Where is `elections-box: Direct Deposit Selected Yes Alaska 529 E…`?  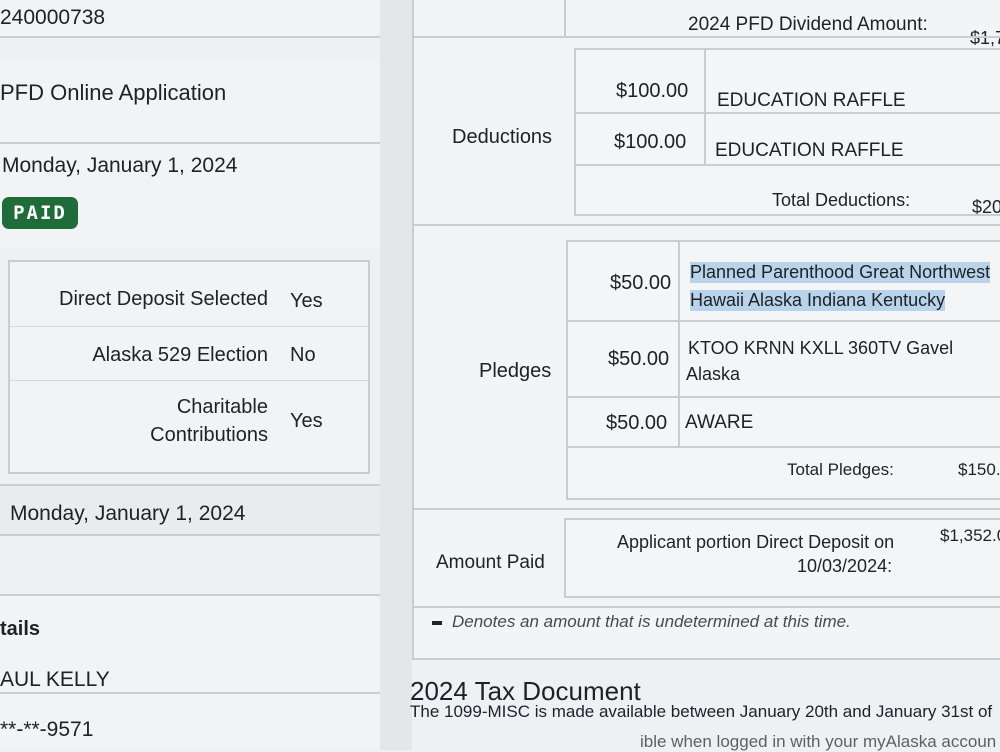
elections-box: Direct Deposit Selected Yes Alaska 529 E… is located at coordinates (189, 367).